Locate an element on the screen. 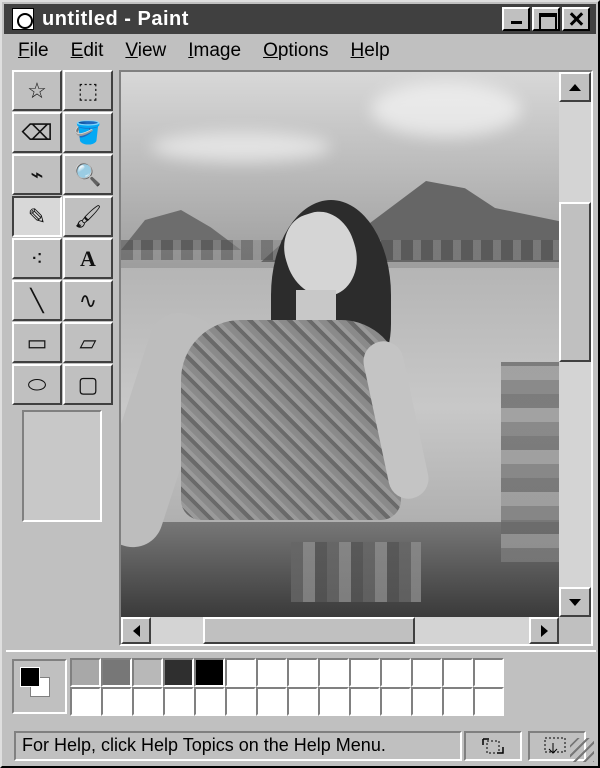  menu-image-rest: mage is located at coordinates (217, 50).